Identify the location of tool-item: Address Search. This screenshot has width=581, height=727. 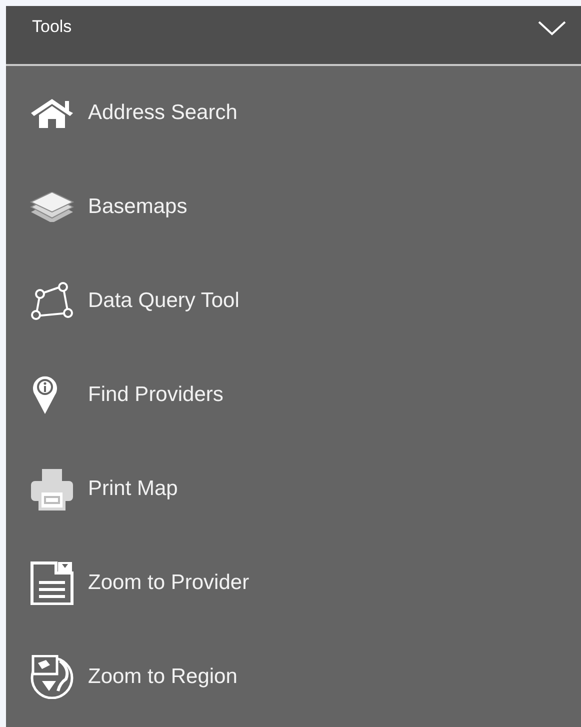
(293, 113).